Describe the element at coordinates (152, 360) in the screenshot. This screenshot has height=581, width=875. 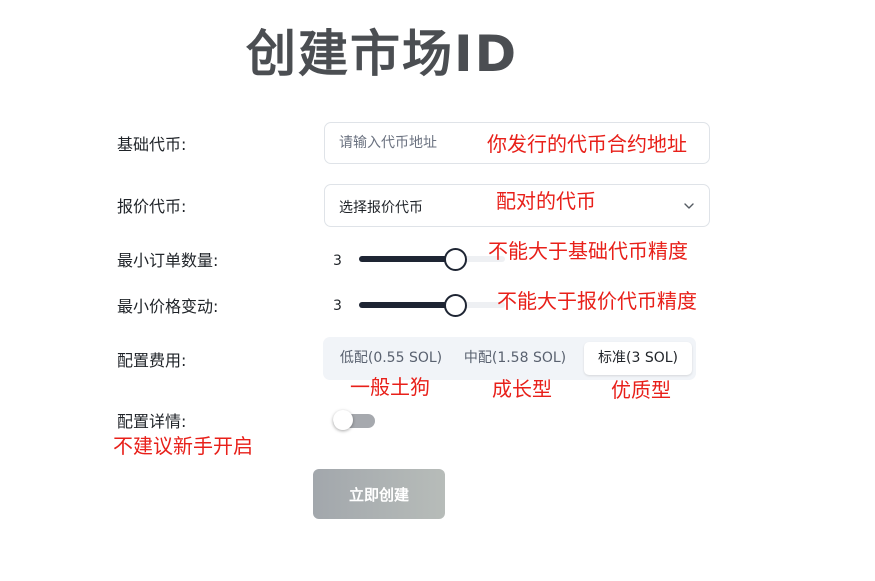
I see `fee-config-label: 配置费用:` at that location.